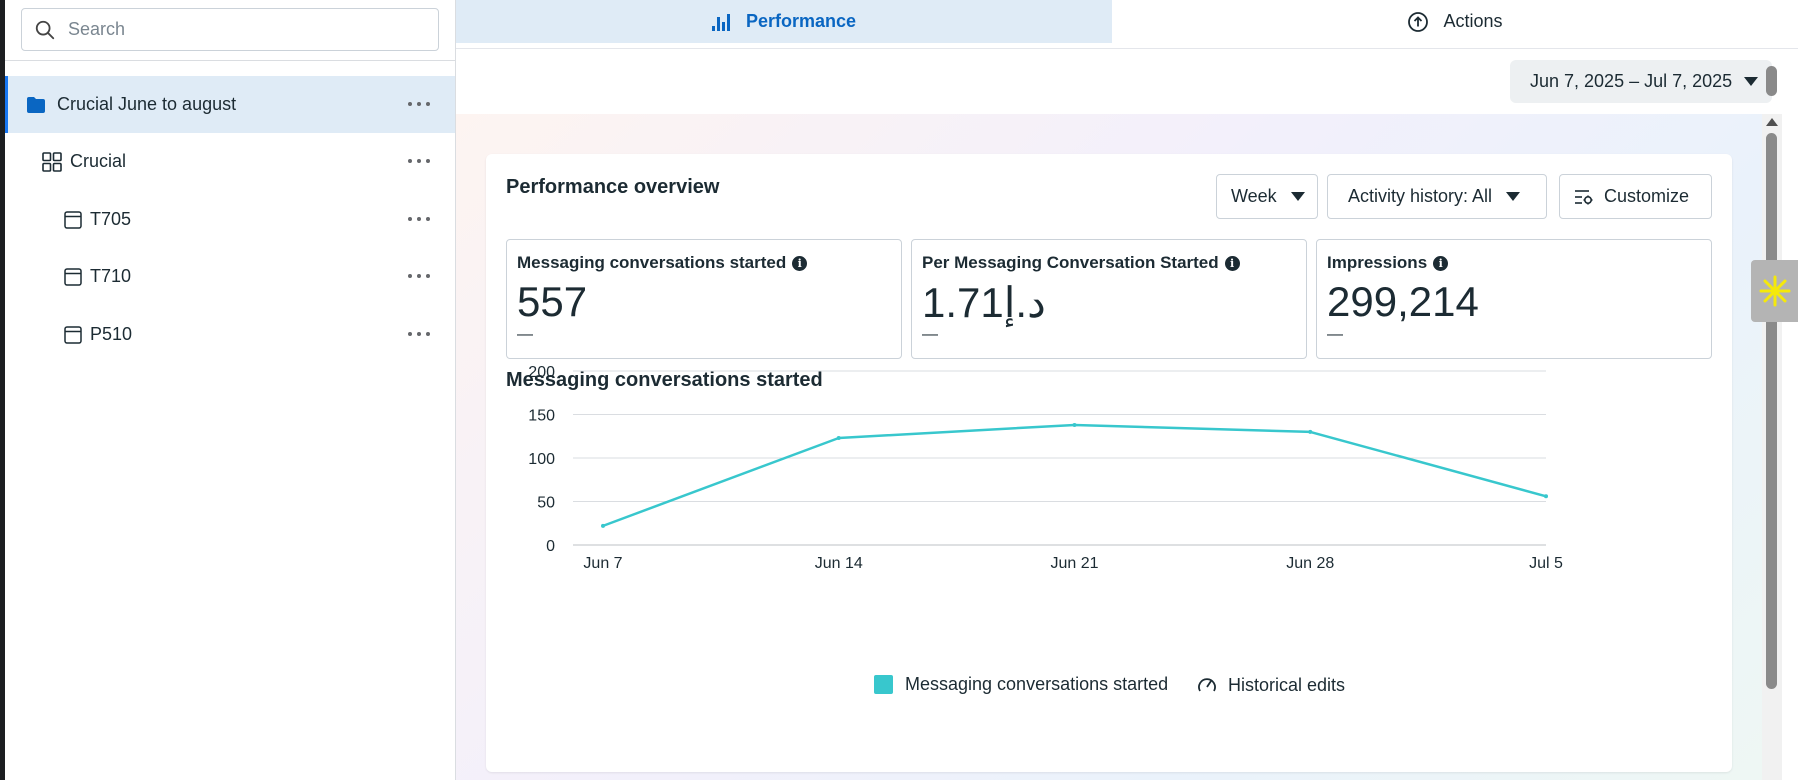 The height and width of the screenshot is (780, 1798). What do you see at coordinates (541, 459) in the screenshot?
I see `y-tick-label: 100` at bounding box center [541, 459].